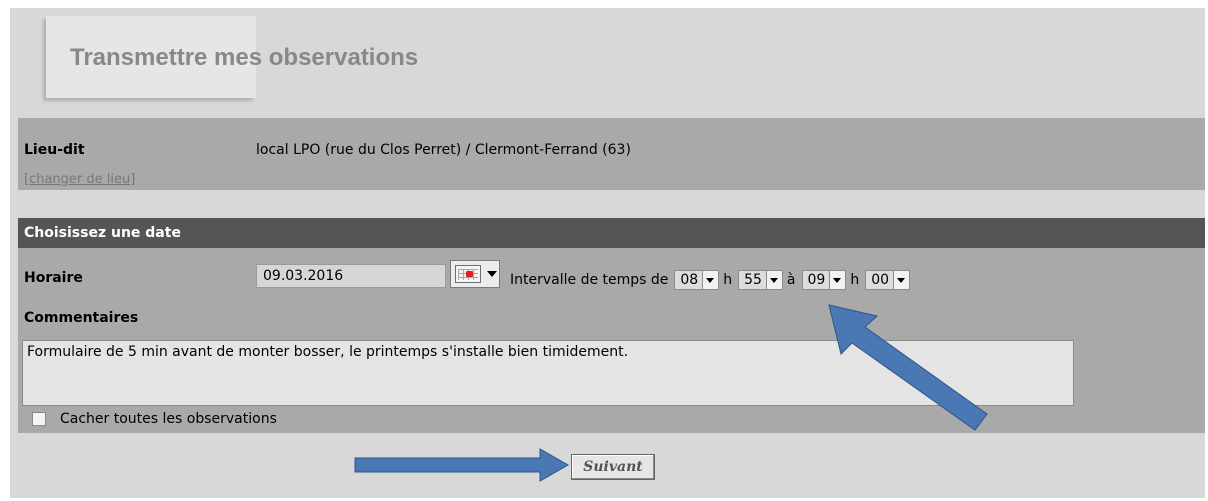  I want to click on calendar-button, so click(475, 274).